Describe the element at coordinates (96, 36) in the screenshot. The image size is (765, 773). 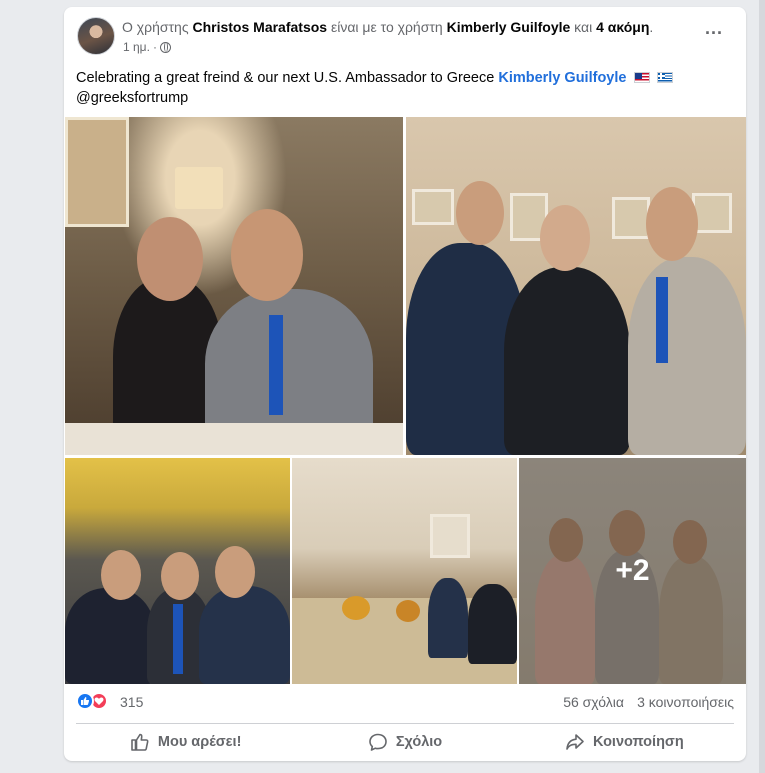
I see `author-avatar` at that location.